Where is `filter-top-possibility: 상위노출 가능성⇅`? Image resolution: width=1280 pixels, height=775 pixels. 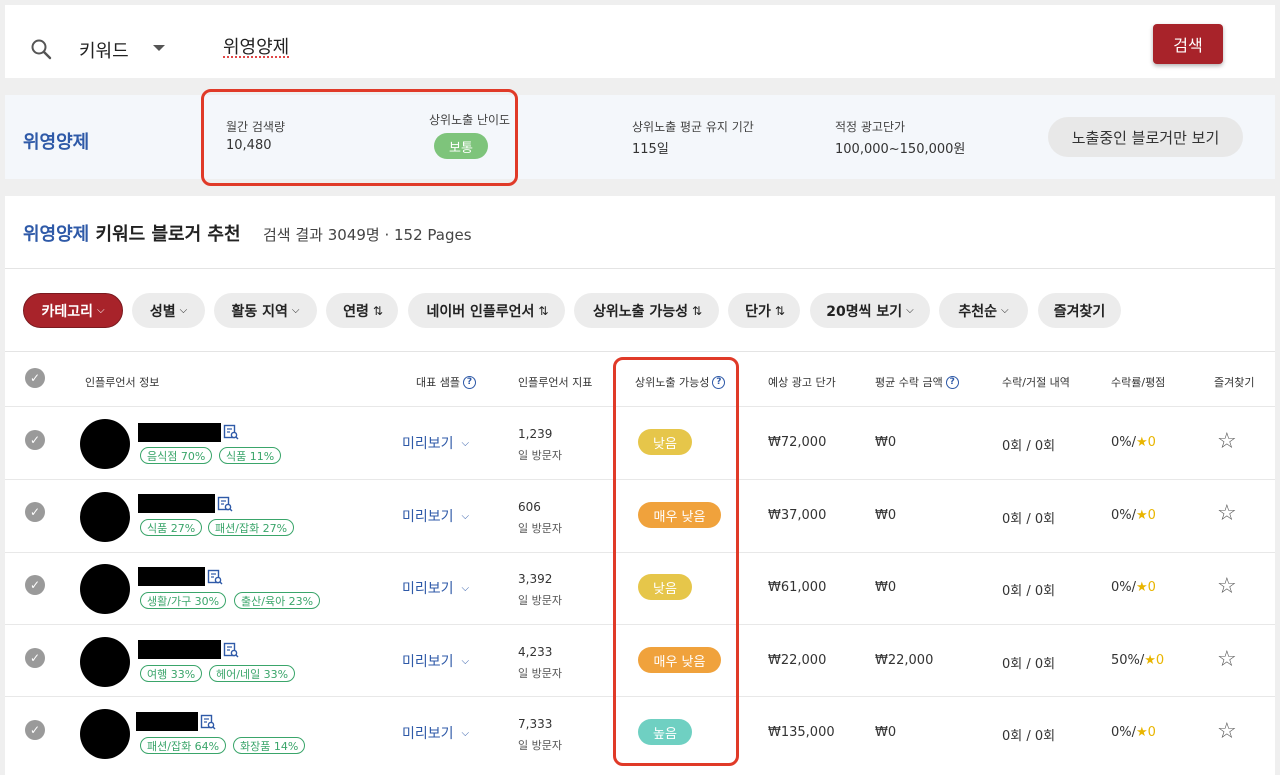
filter-top-possibility: 상위노출 가능성⇅ is located at coordinates (646, 310).